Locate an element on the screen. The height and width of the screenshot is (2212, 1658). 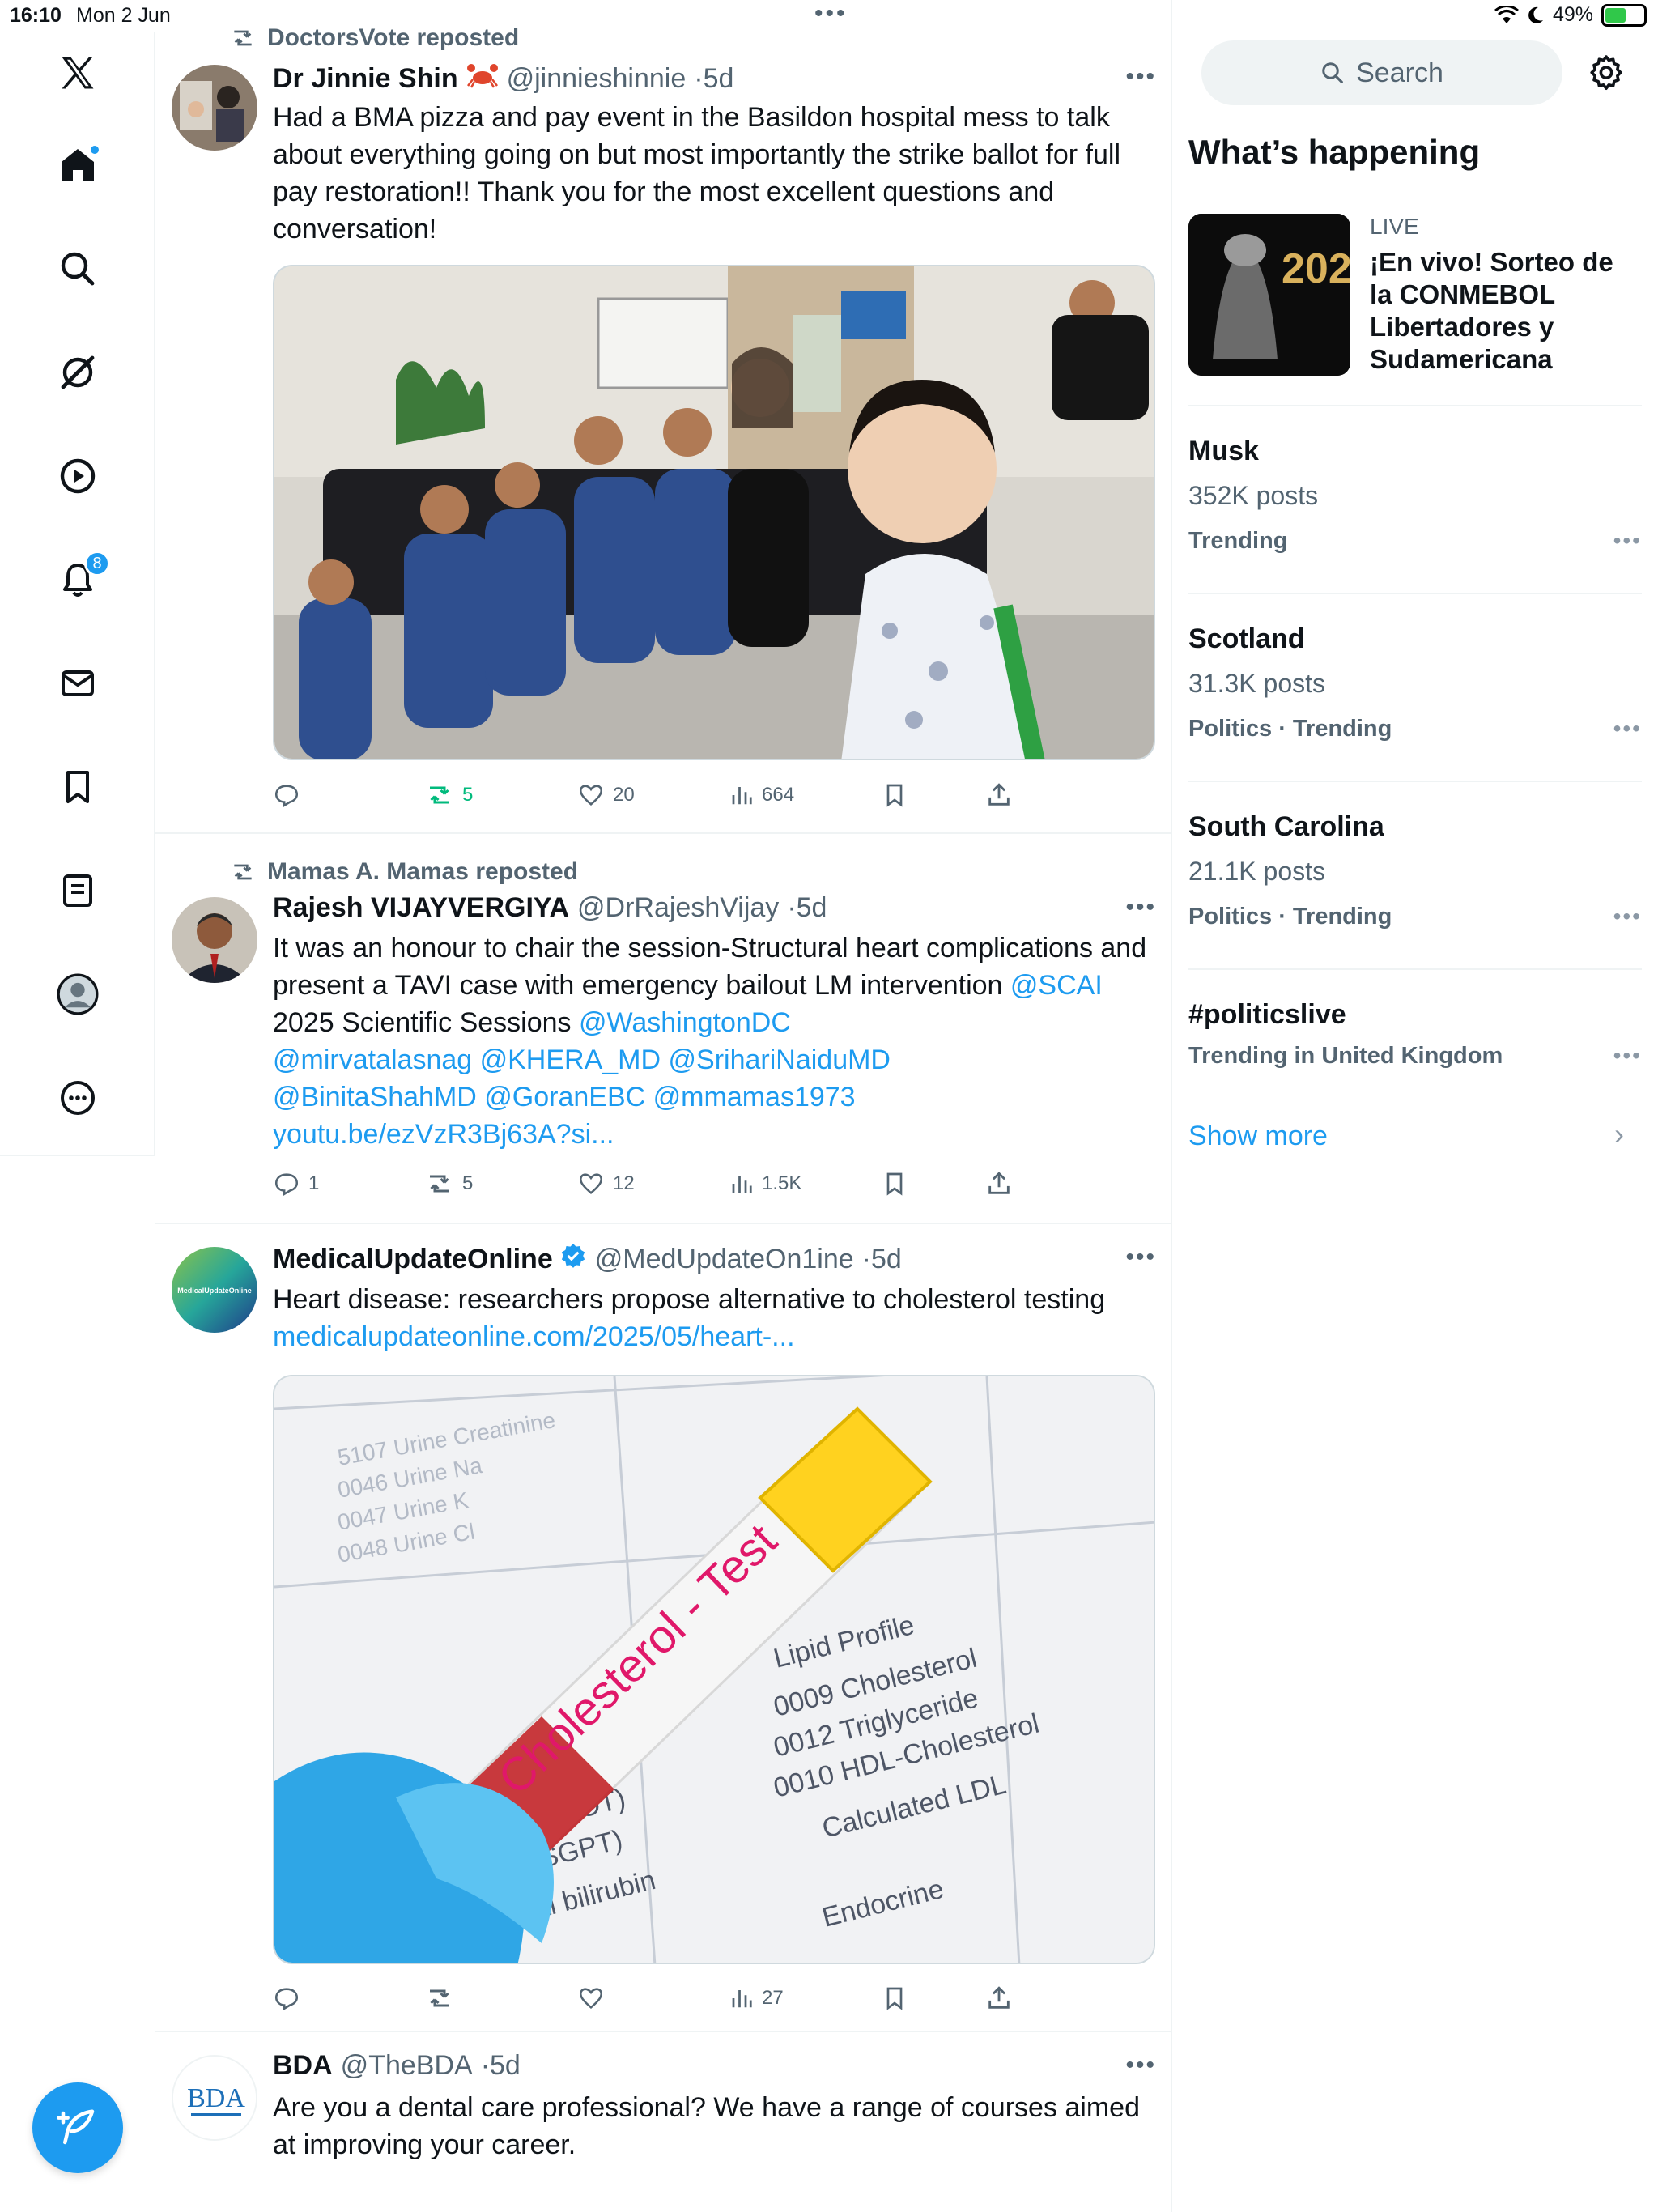
search-icon is located at coordinates (77, 269).